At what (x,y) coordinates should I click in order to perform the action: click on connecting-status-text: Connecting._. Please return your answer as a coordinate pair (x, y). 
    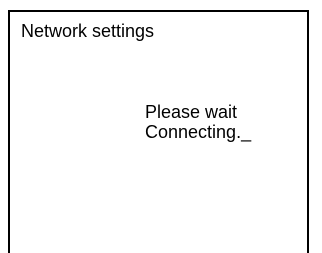
    Looking at the image, I should click on (198, 132).